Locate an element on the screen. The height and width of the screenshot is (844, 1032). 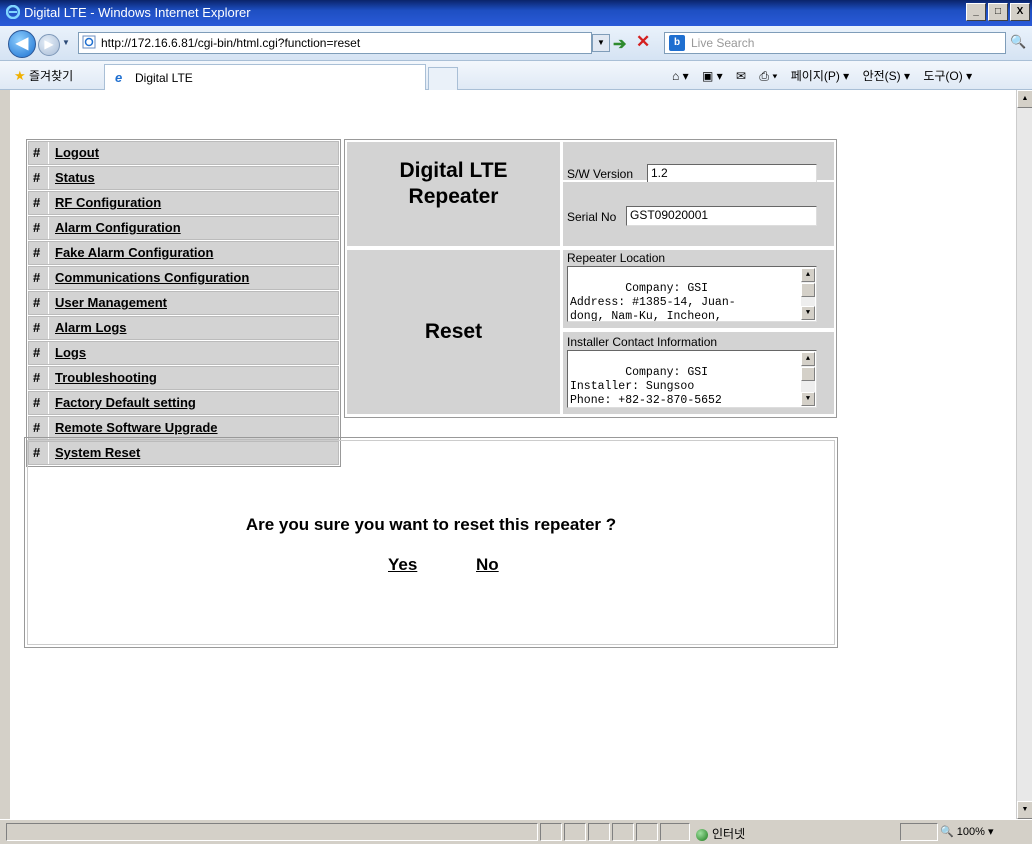
menu-item-rf-configuration: # RF Configuration is located at coordinates (183, 203).